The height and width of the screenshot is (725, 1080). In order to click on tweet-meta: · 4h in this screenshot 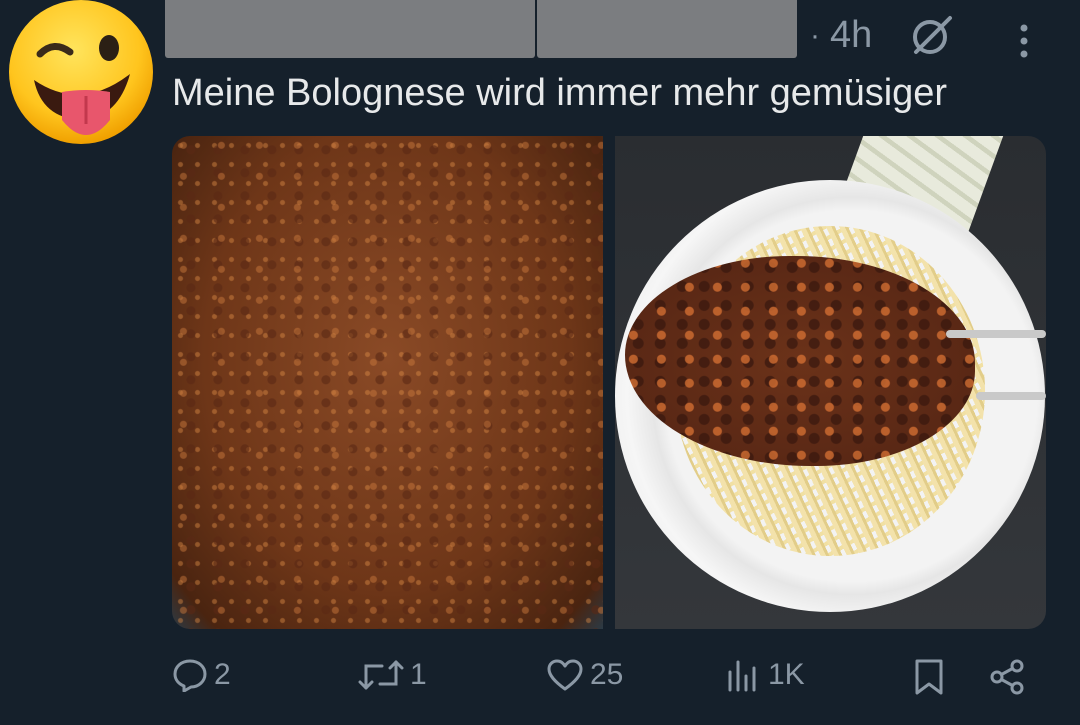, I will do `click(841, 35)`.